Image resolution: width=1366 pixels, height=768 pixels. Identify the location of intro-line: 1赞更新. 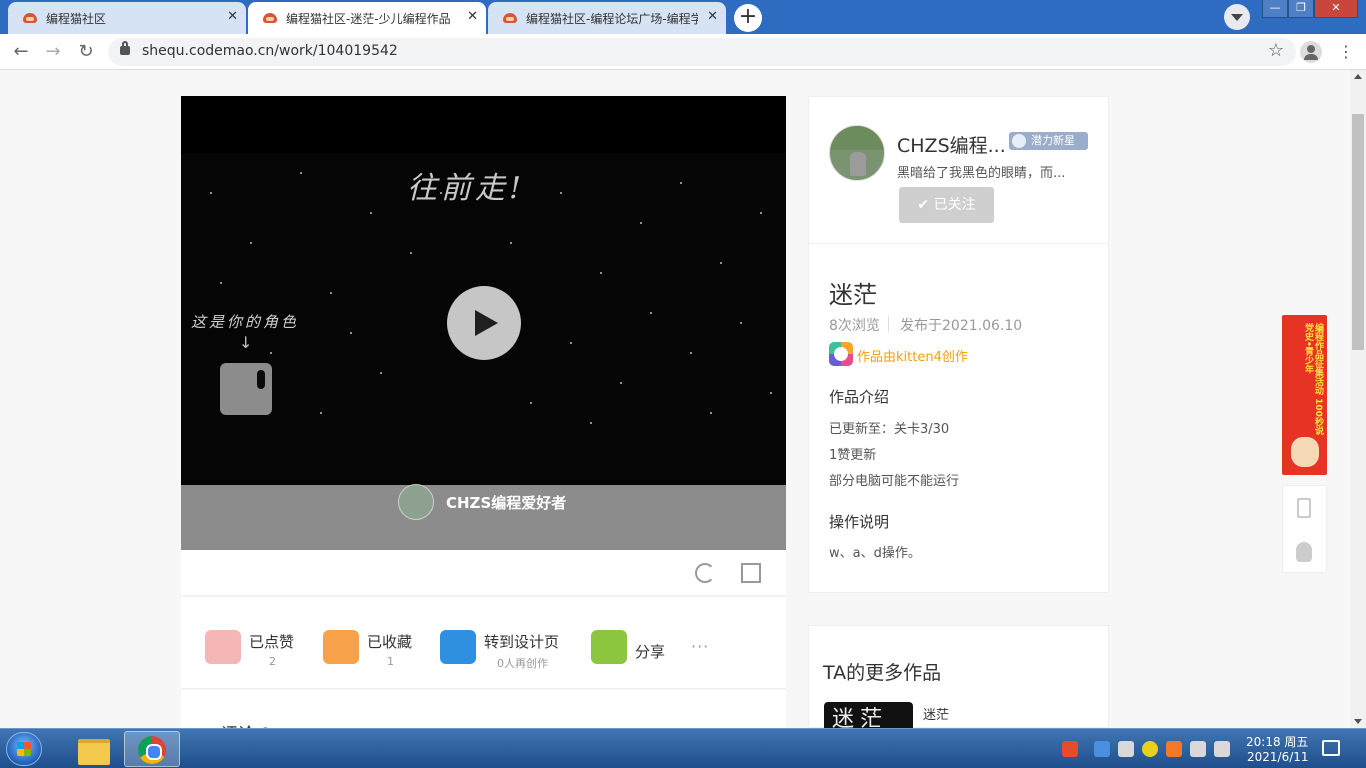
(853, 455).